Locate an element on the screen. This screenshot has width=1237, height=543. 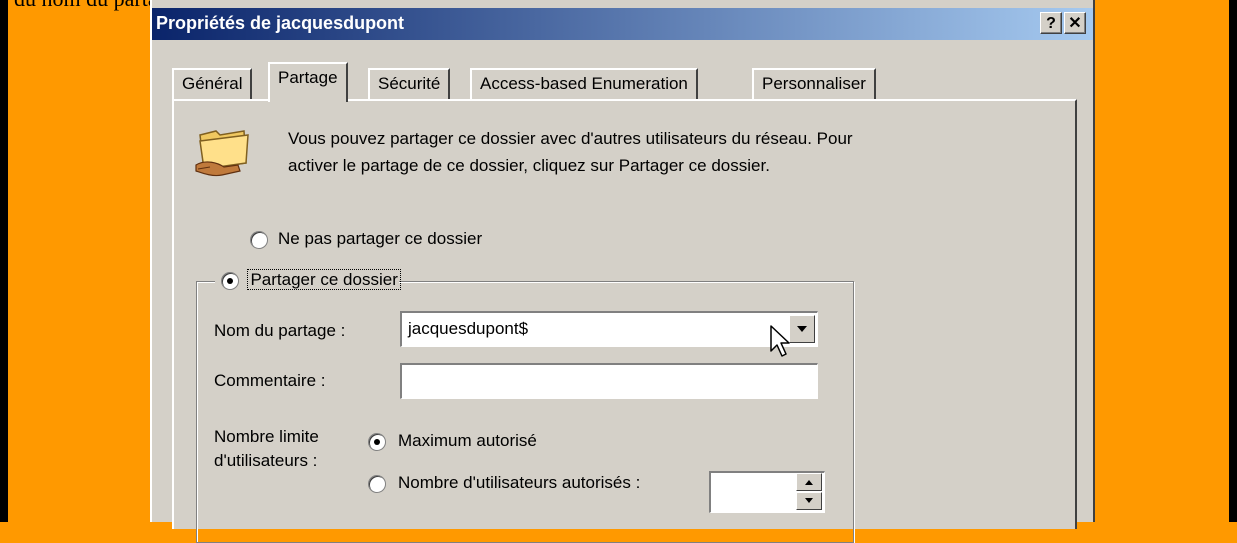
user-limit-label-line2: d'utilisateurs : is located at coordinates (266, 460).